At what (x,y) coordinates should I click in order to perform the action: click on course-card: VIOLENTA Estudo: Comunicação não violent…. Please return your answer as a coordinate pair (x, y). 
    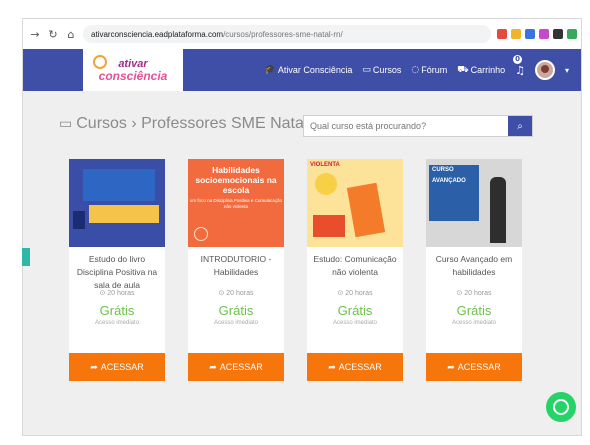
    Looking at the image, I should click on (355, 270).